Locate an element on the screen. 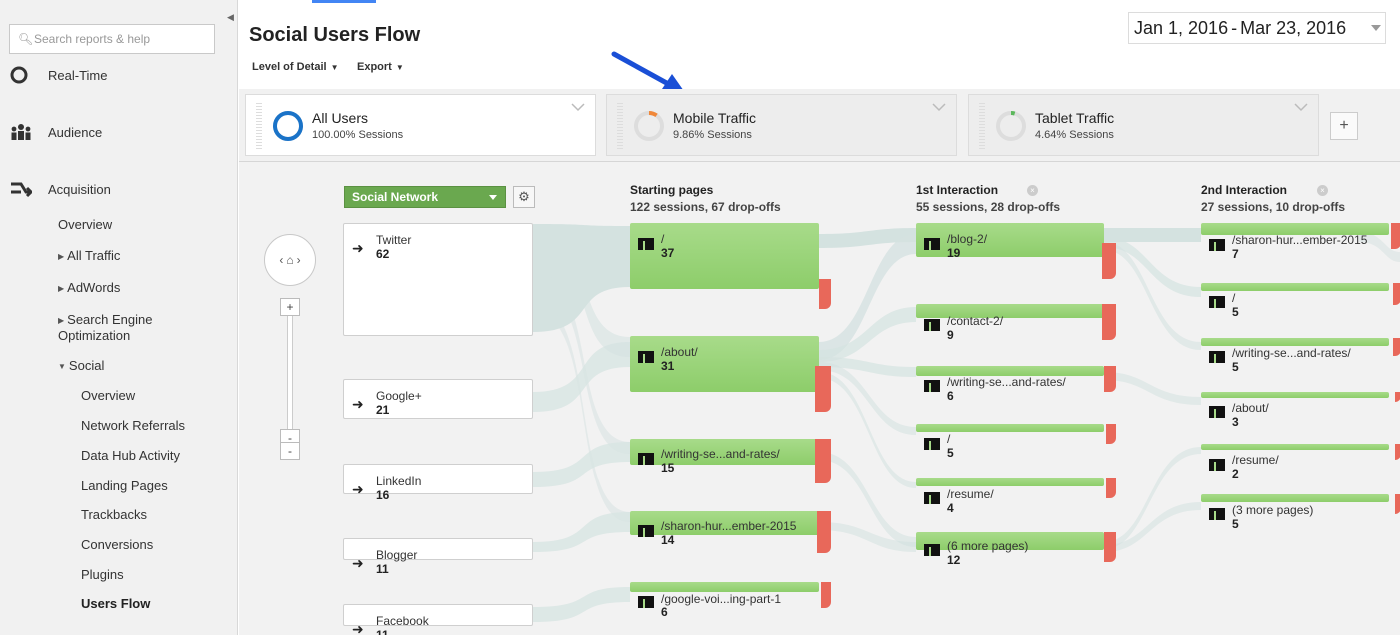 The height and width of the screenshot is (635, 1400). export-button: Export ▼ is located at coordinates (380, 67).